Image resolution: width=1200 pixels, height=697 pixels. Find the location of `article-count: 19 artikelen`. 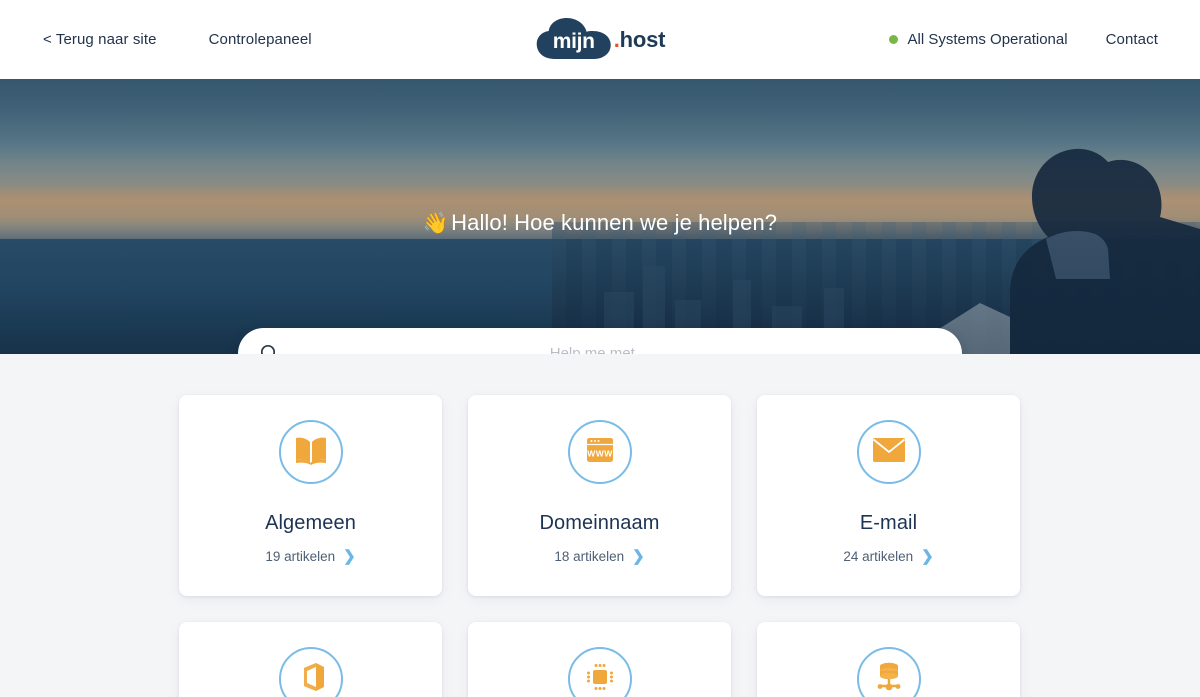

article-count: 19 artikelen is located at coordinates (300, 556).